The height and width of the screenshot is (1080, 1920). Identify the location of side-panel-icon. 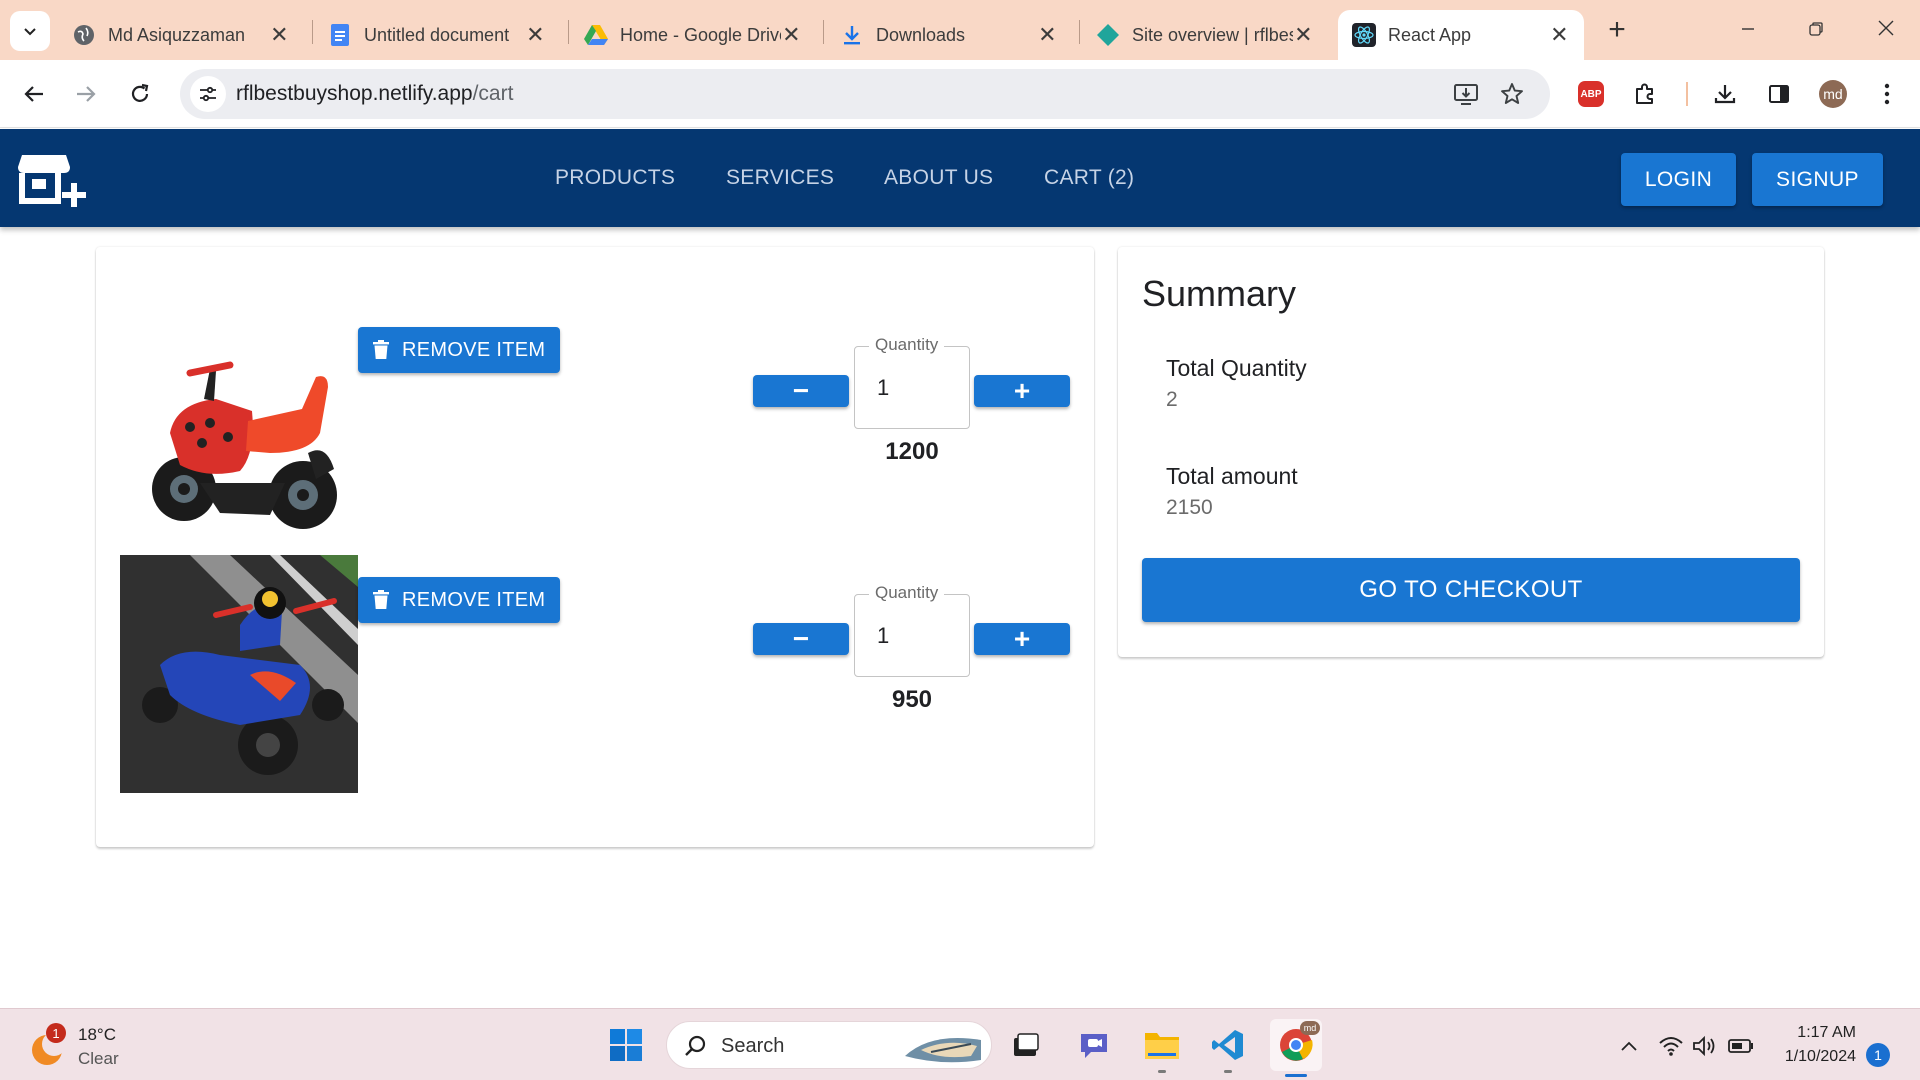
(1779, 94).